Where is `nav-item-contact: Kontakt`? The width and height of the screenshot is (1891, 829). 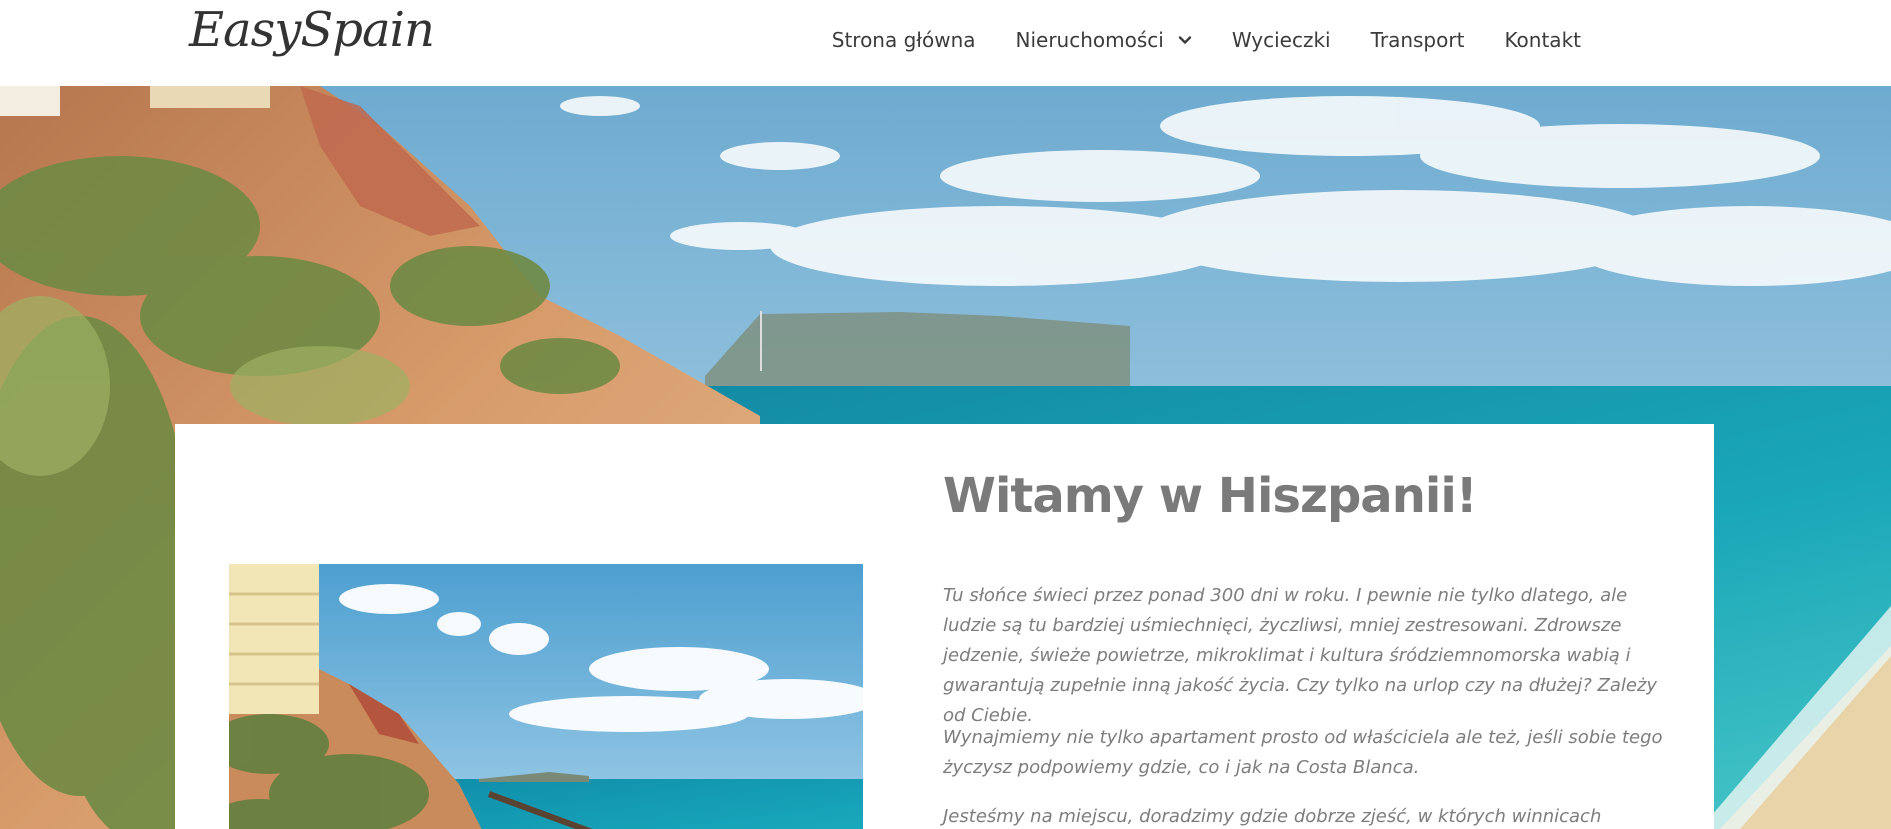 nav-item-contact: Kontakt is located at coordinates (1542, 40).